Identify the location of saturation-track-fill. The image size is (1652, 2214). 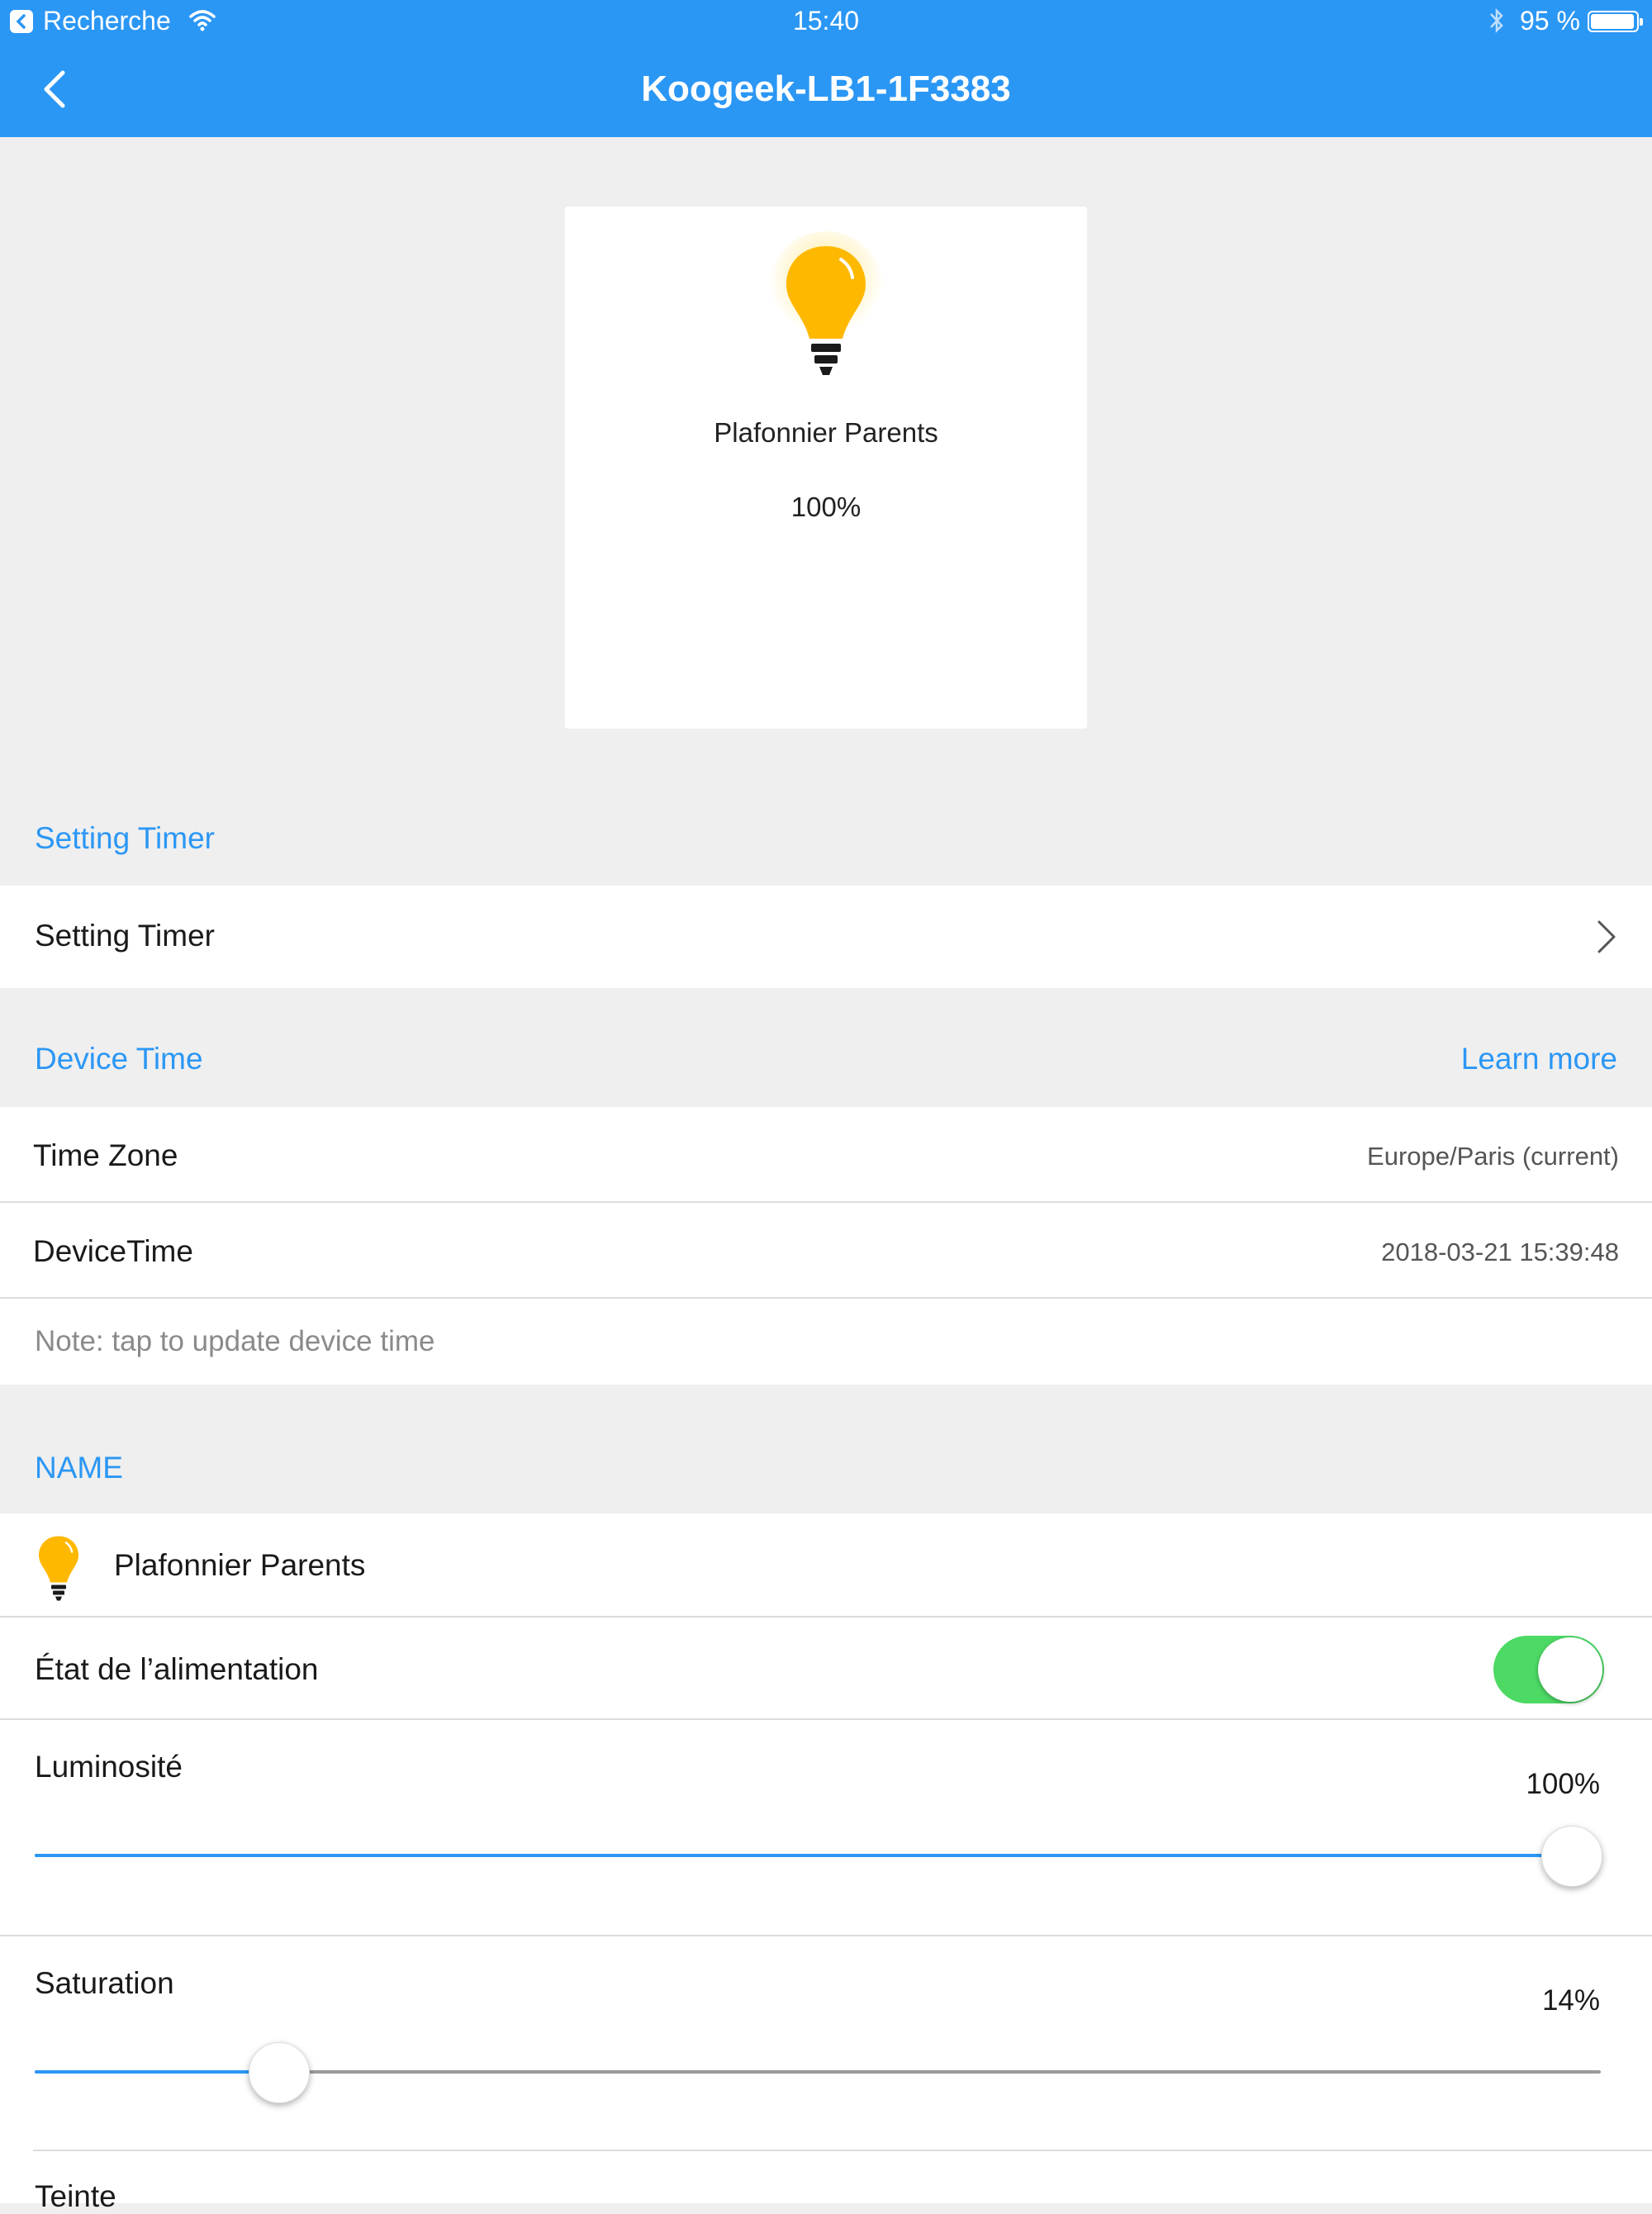
(156, 2072).